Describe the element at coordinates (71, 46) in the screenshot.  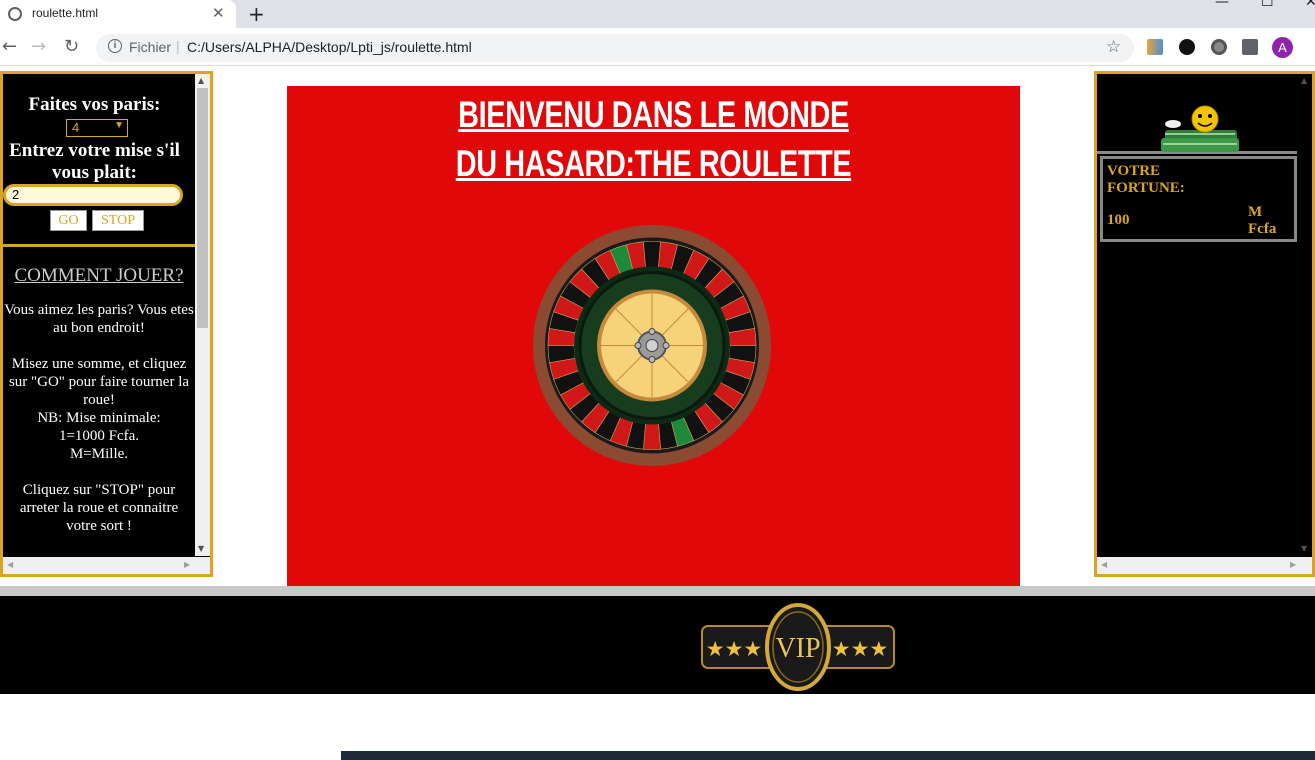
I see `reload-icon: ↻` at that location.